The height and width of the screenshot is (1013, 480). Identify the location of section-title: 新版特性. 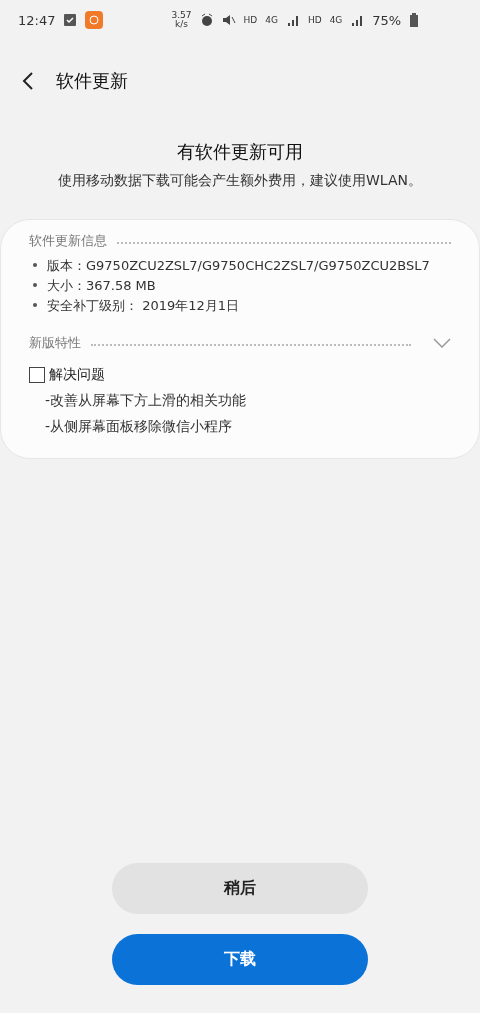
(55, 343).